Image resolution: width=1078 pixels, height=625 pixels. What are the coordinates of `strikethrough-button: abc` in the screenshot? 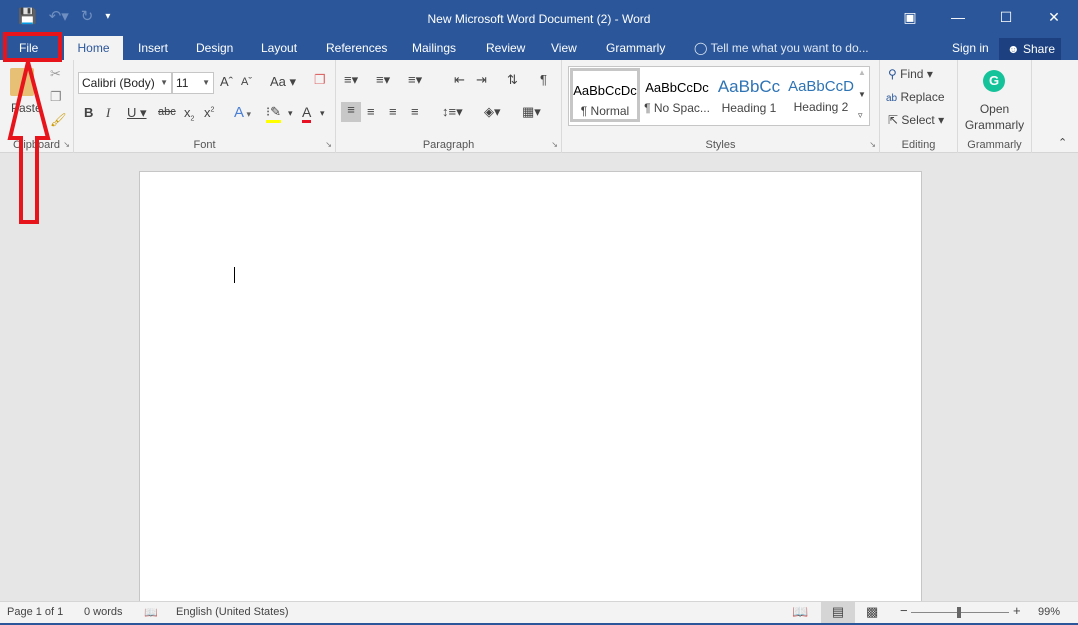 It's located at (167, 112).